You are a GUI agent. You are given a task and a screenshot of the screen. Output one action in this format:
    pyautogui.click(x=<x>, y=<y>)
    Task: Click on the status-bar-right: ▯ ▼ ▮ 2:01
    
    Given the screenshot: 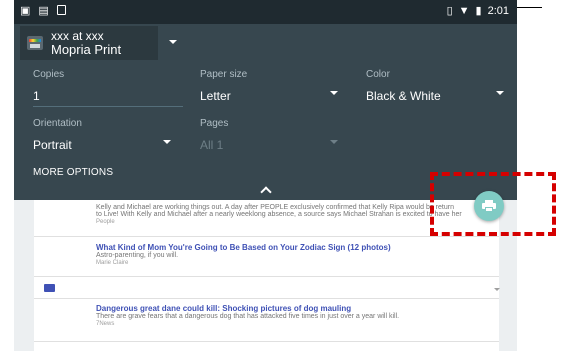 What is the action you would take?
    pyautogui.click(x=478, y=11)
    